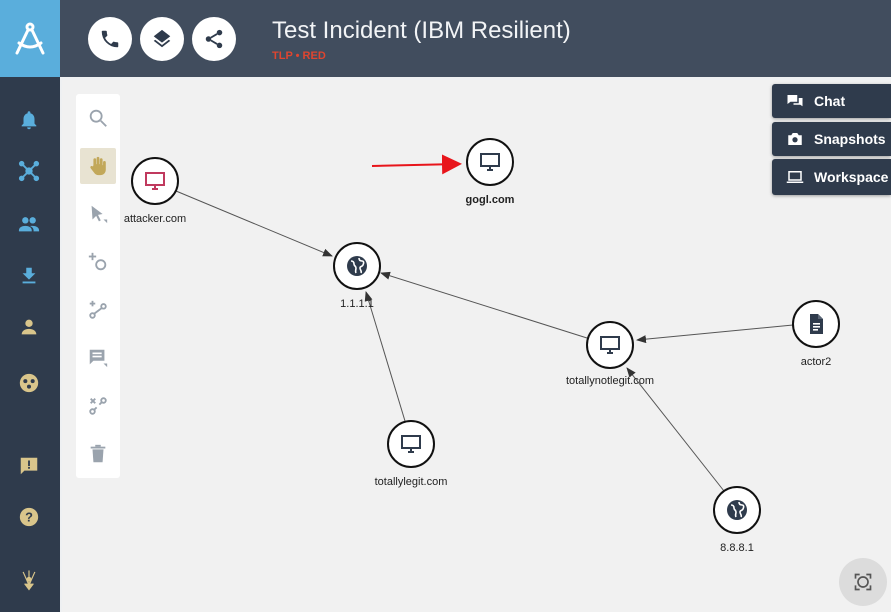 This screenshot has height=612, width=891. I want to click on layers-button, so click(162, 39).